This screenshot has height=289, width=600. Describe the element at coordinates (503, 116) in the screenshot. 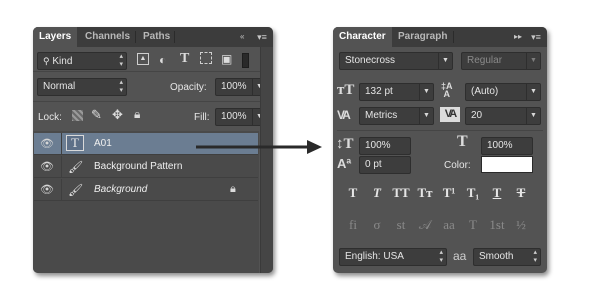

I see `tracking-field: 20 ▼` at that location.